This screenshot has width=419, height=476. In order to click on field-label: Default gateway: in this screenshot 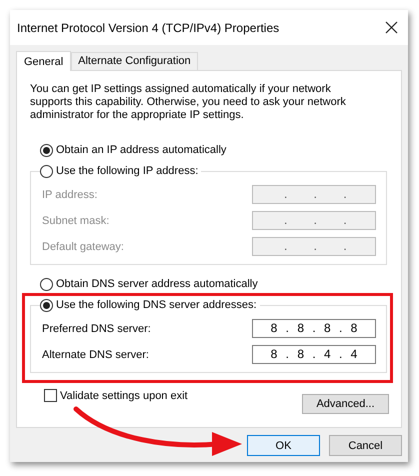, I will do `click(83, 246)`.